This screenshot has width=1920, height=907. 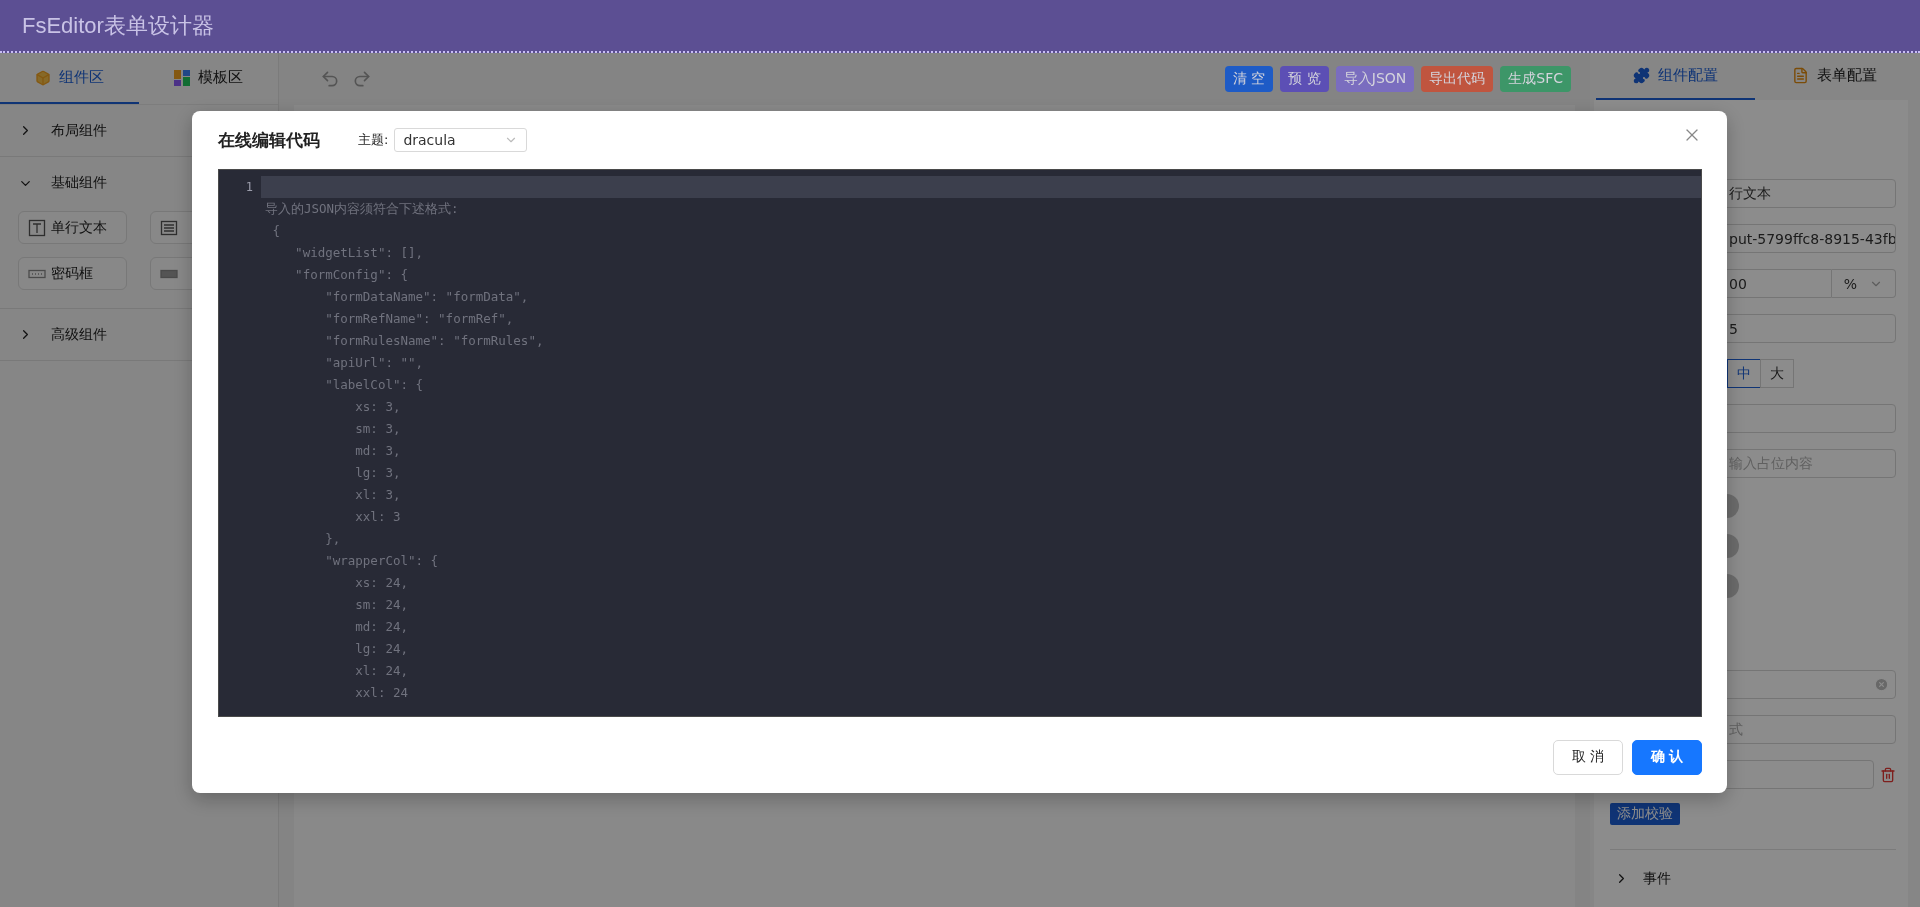 What do you see at coordinates (43, 77) in the screenshot?
I see `cube-icon` at bounding box center [43, 77].